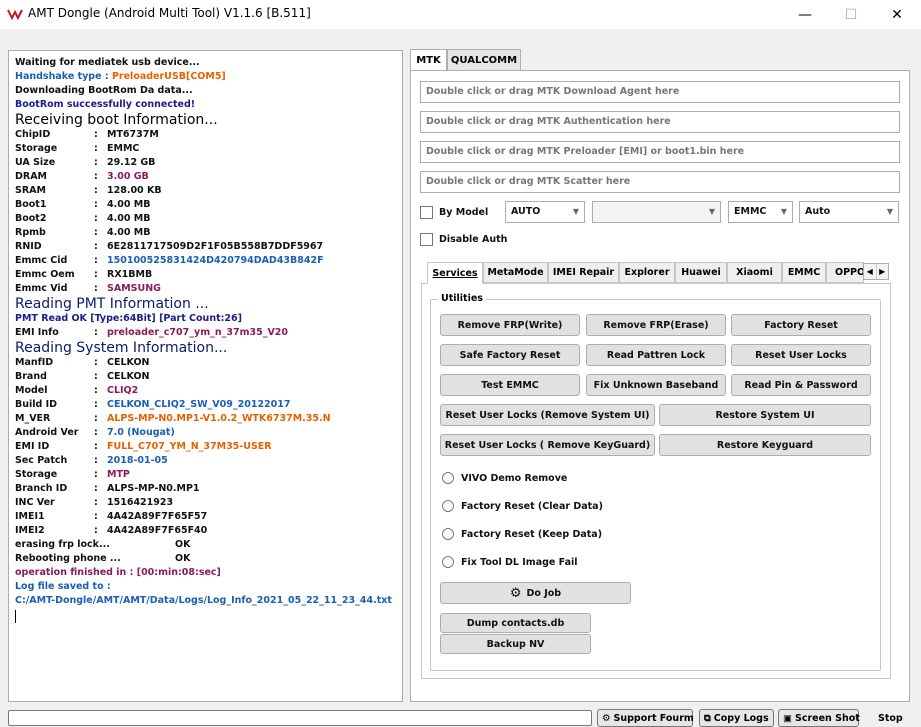  What do you see at coordinates (205, 405) in the screenshot?
I see `log-info-row: Build ID: CELKON_CLIQ2_SW_V09_20122017` at bounding box center [205, 405].